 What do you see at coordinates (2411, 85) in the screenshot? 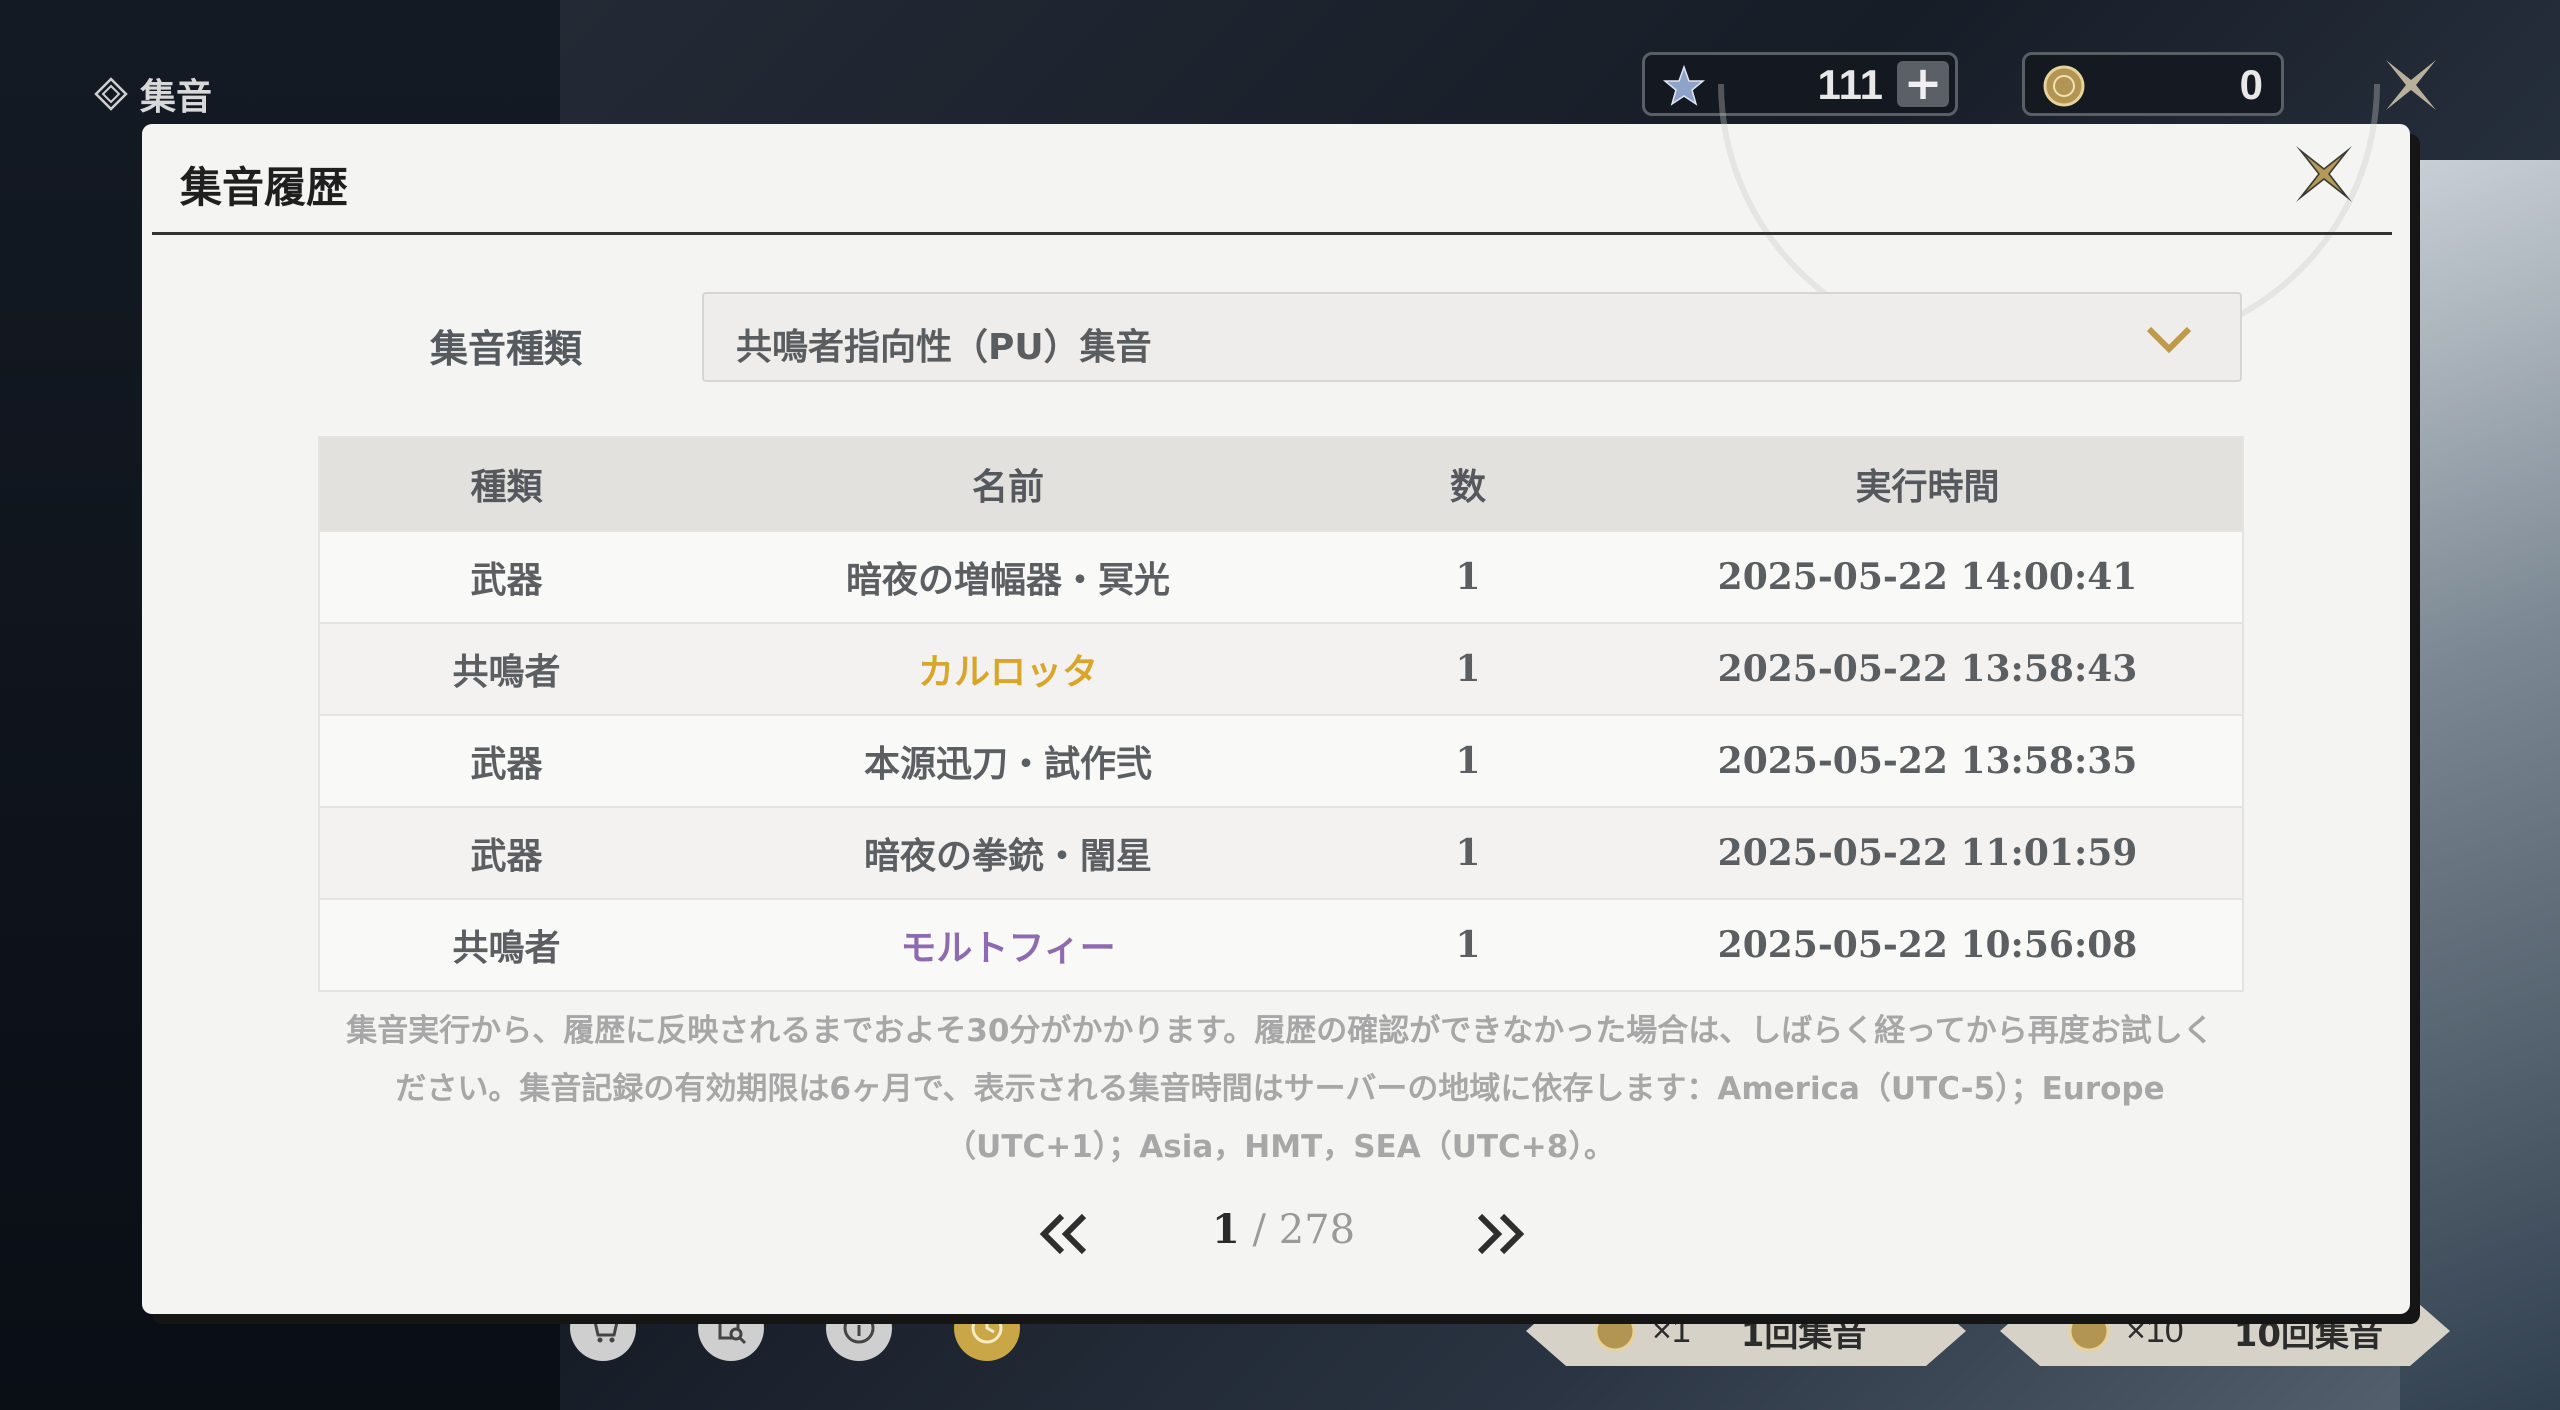
I see `exit-screen-icon` at bounding box center [2411, 85].